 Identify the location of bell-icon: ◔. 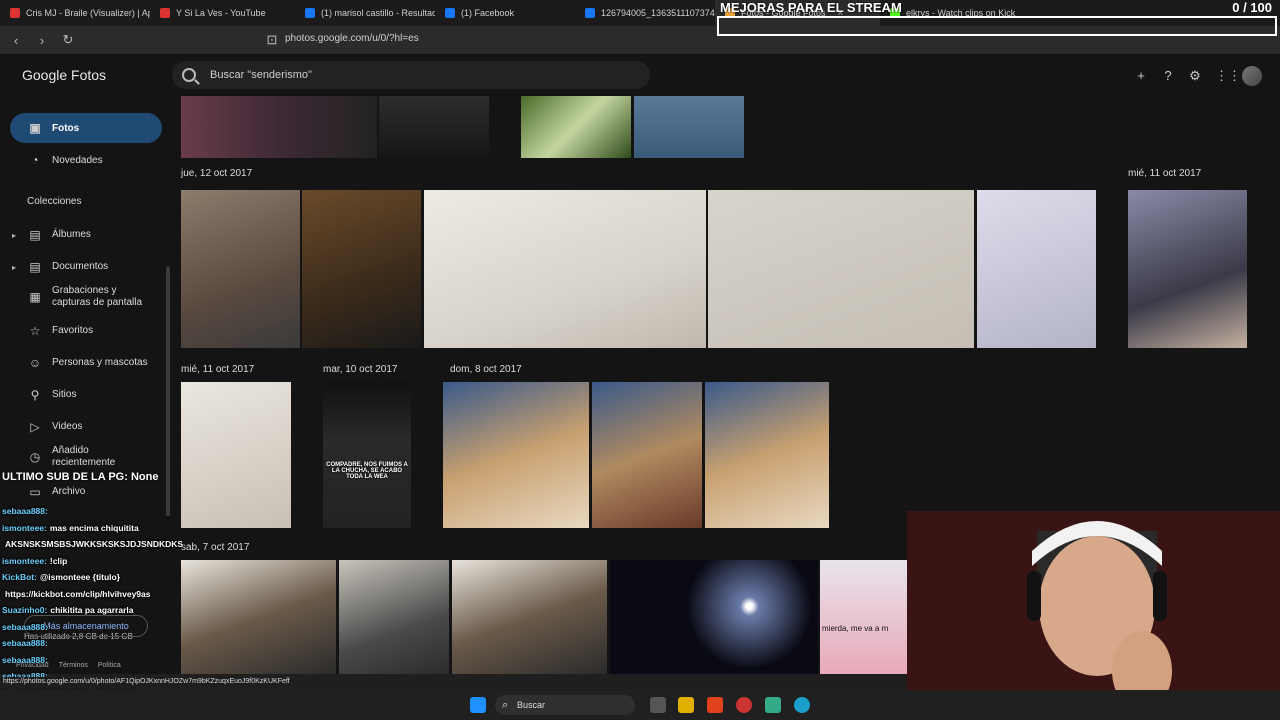
(35, 160).